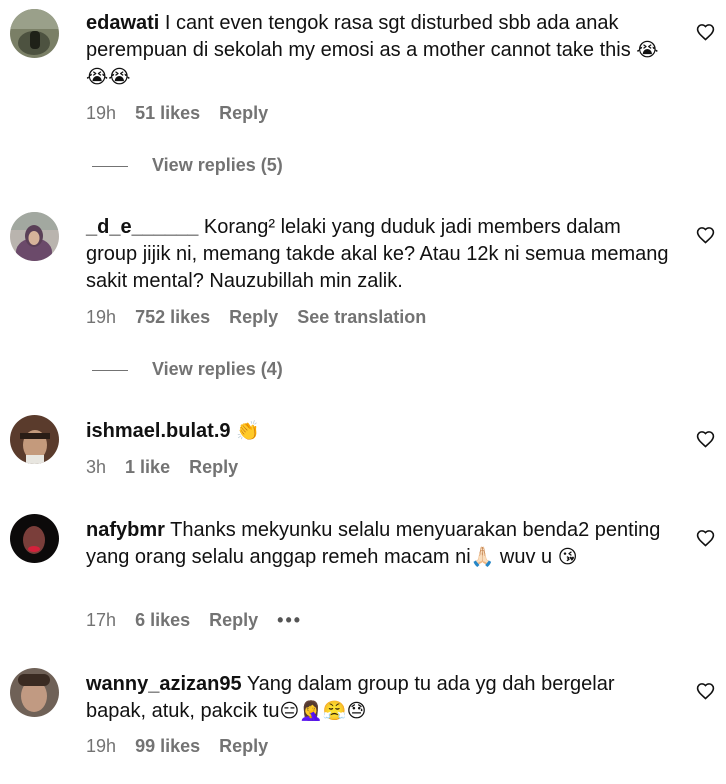 This screenshot has height=784, width=726. Describe the element at coordinates (523, 557) in the screenshot. I see `comment-text-tail: wuv u` at that location.